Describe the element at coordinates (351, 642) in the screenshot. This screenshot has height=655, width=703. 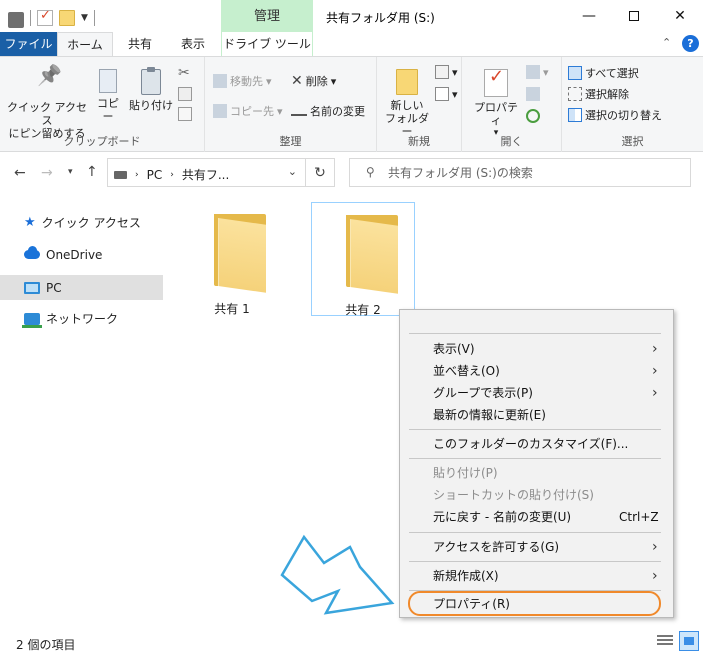
I see `status-bar: 2 個の項目` at that location.